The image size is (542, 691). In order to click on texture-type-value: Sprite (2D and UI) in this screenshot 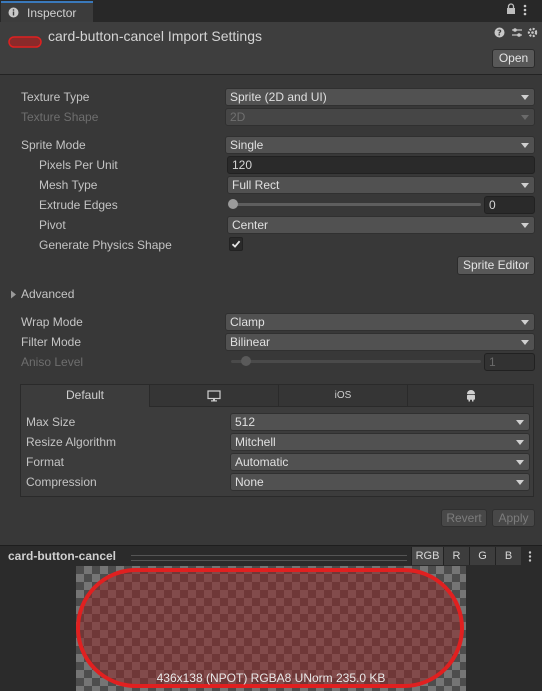, I will do `click(278, 97)`.